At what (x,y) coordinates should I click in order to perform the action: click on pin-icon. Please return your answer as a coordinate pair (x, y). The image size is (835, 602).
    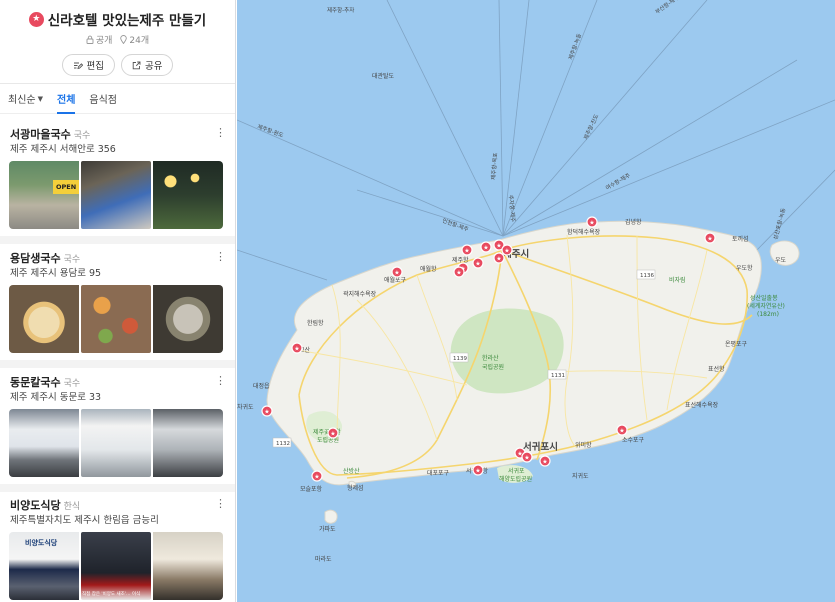
    Looking at the image, I should click on (124, 39).